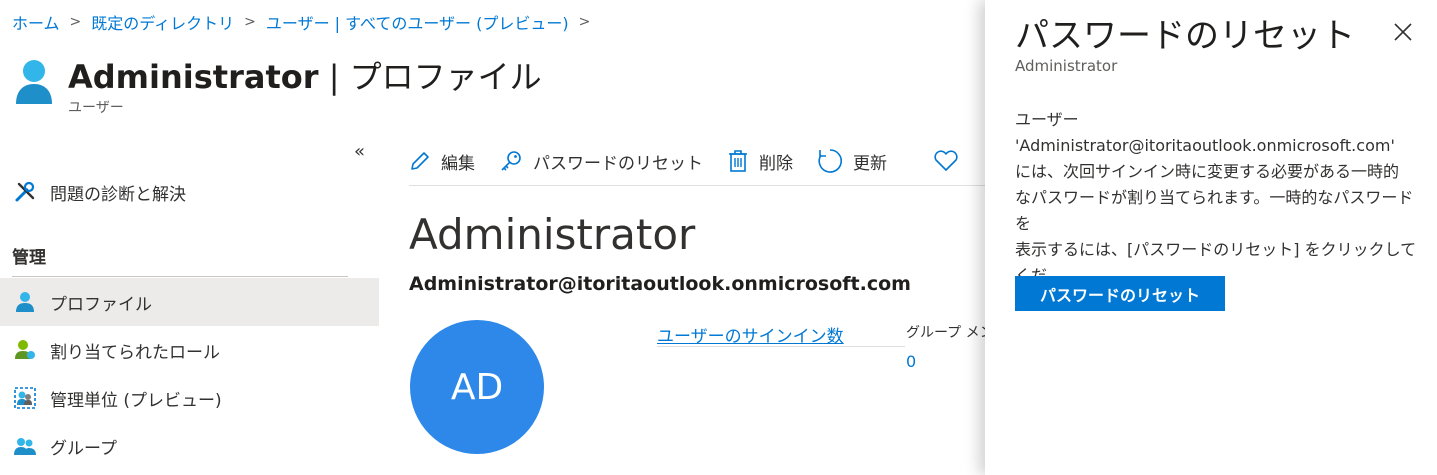 Image resolution: width=1437 pixels, height=475 pixels. I want to click on sidebar-divider, so click(180, 276).